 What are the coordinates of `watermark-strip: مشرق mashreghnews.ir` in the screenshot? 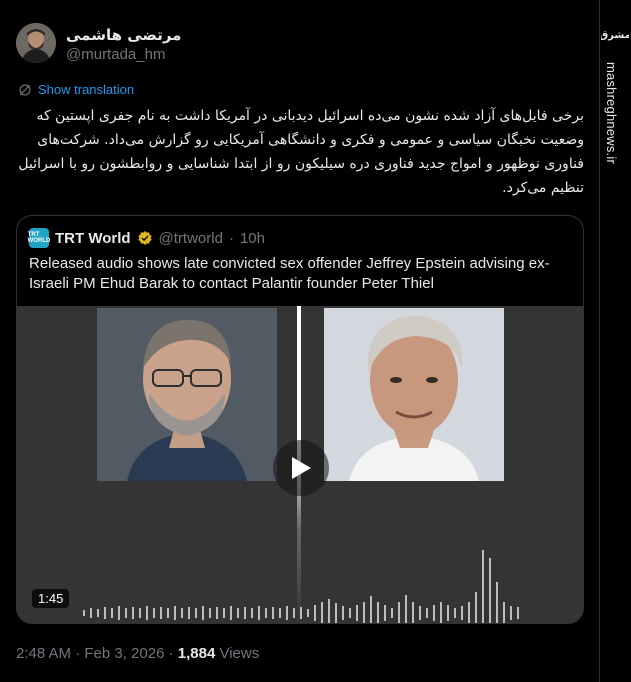 It's located at (615, 341).